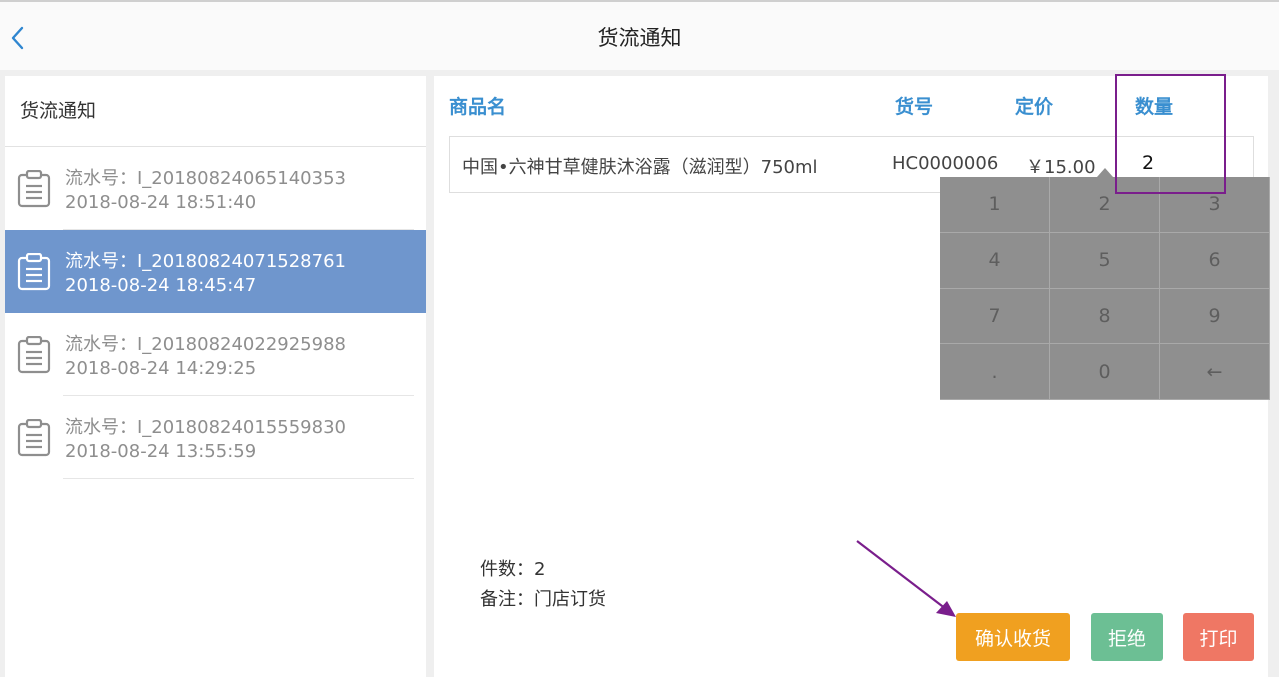 Image resolution: width=1279 pixels, height=677 pixels. What do you see at coordinates (205, 344) in the screenshot?
I see `serial-number: 流水号：I_20180824022925988` at bounding box center [205, 344].